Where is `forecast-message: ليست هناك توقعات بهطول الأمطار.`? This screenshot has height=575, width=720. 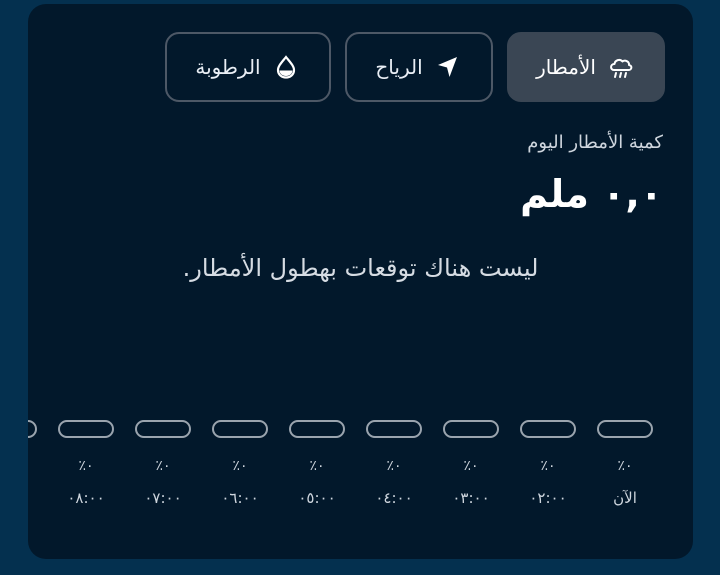 forecast-message: ليست هناك توقعات بهطول الأمطار. is located at coordinates (360, 268).